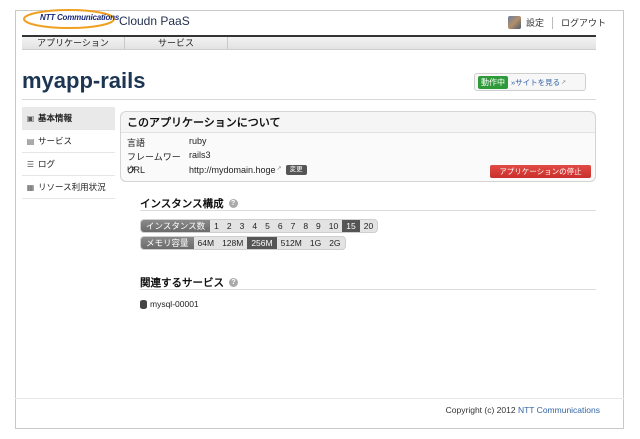 This screenshot has height=439, width=640. Describe the element at coordinates (182, 204) in the screenshot. I see `section-title-text: インスタンス構成` at that location.